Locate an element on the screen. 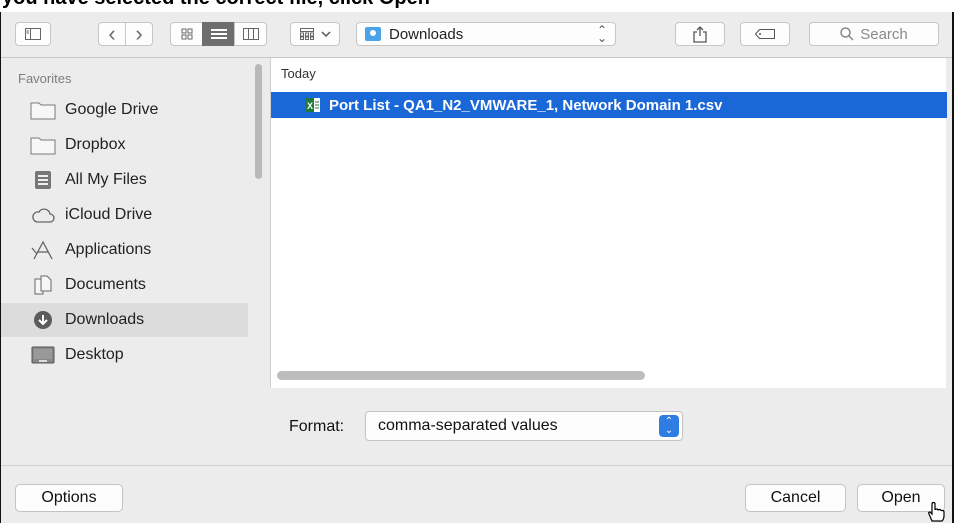 This screenshot has width=956, height=523. search-field: Search is located at coordinates (874, 34).